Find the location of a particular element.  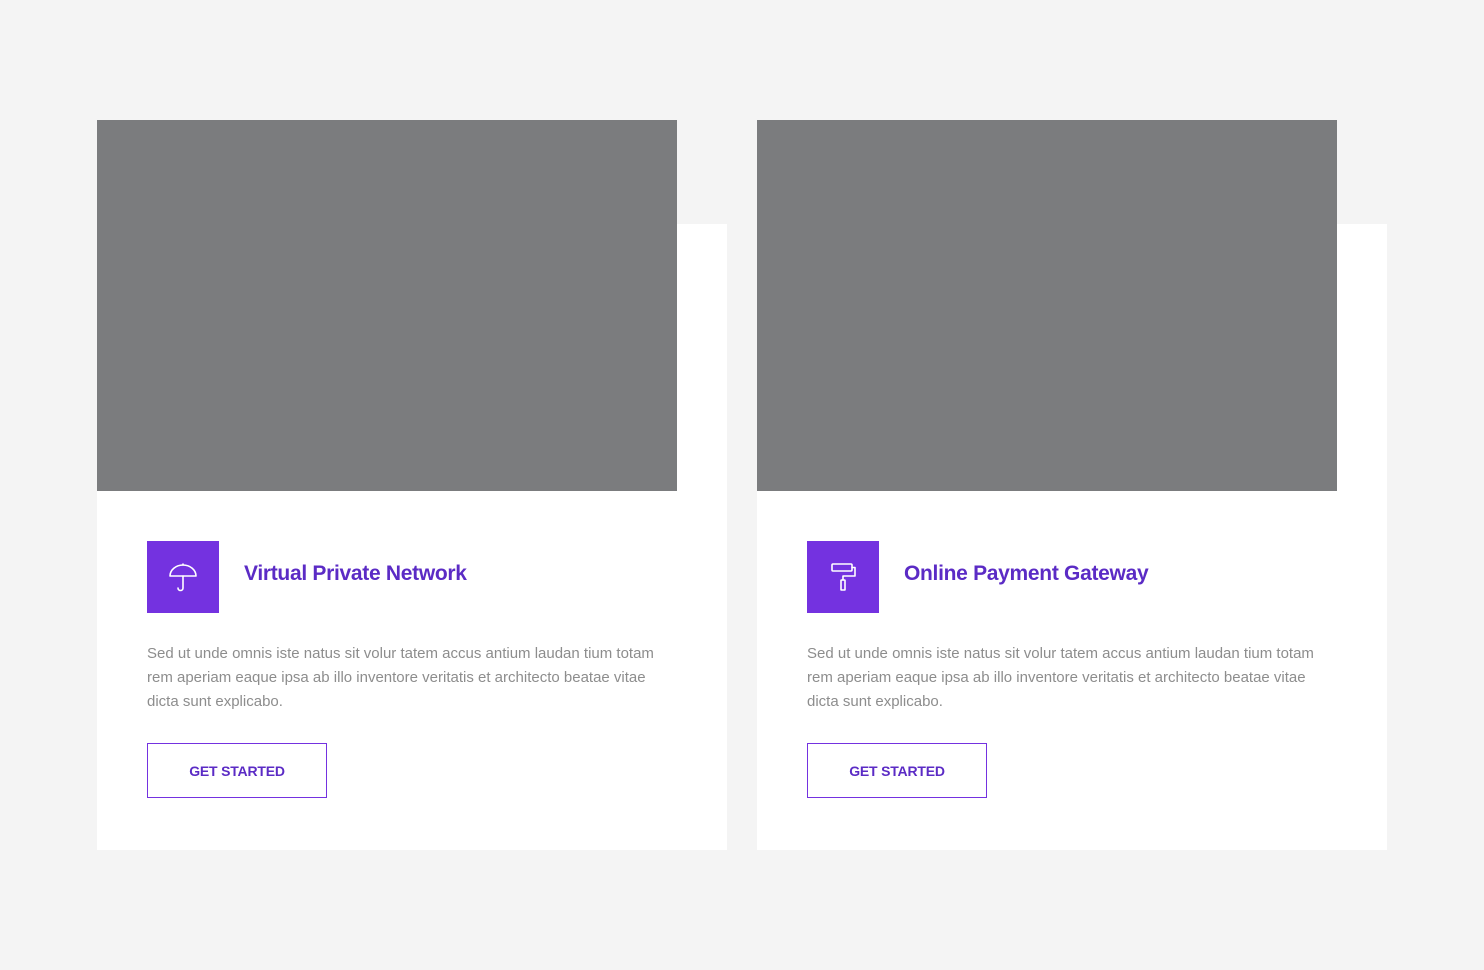

card-title: Online Payment Gateway is located at coordinates (1026, 573).